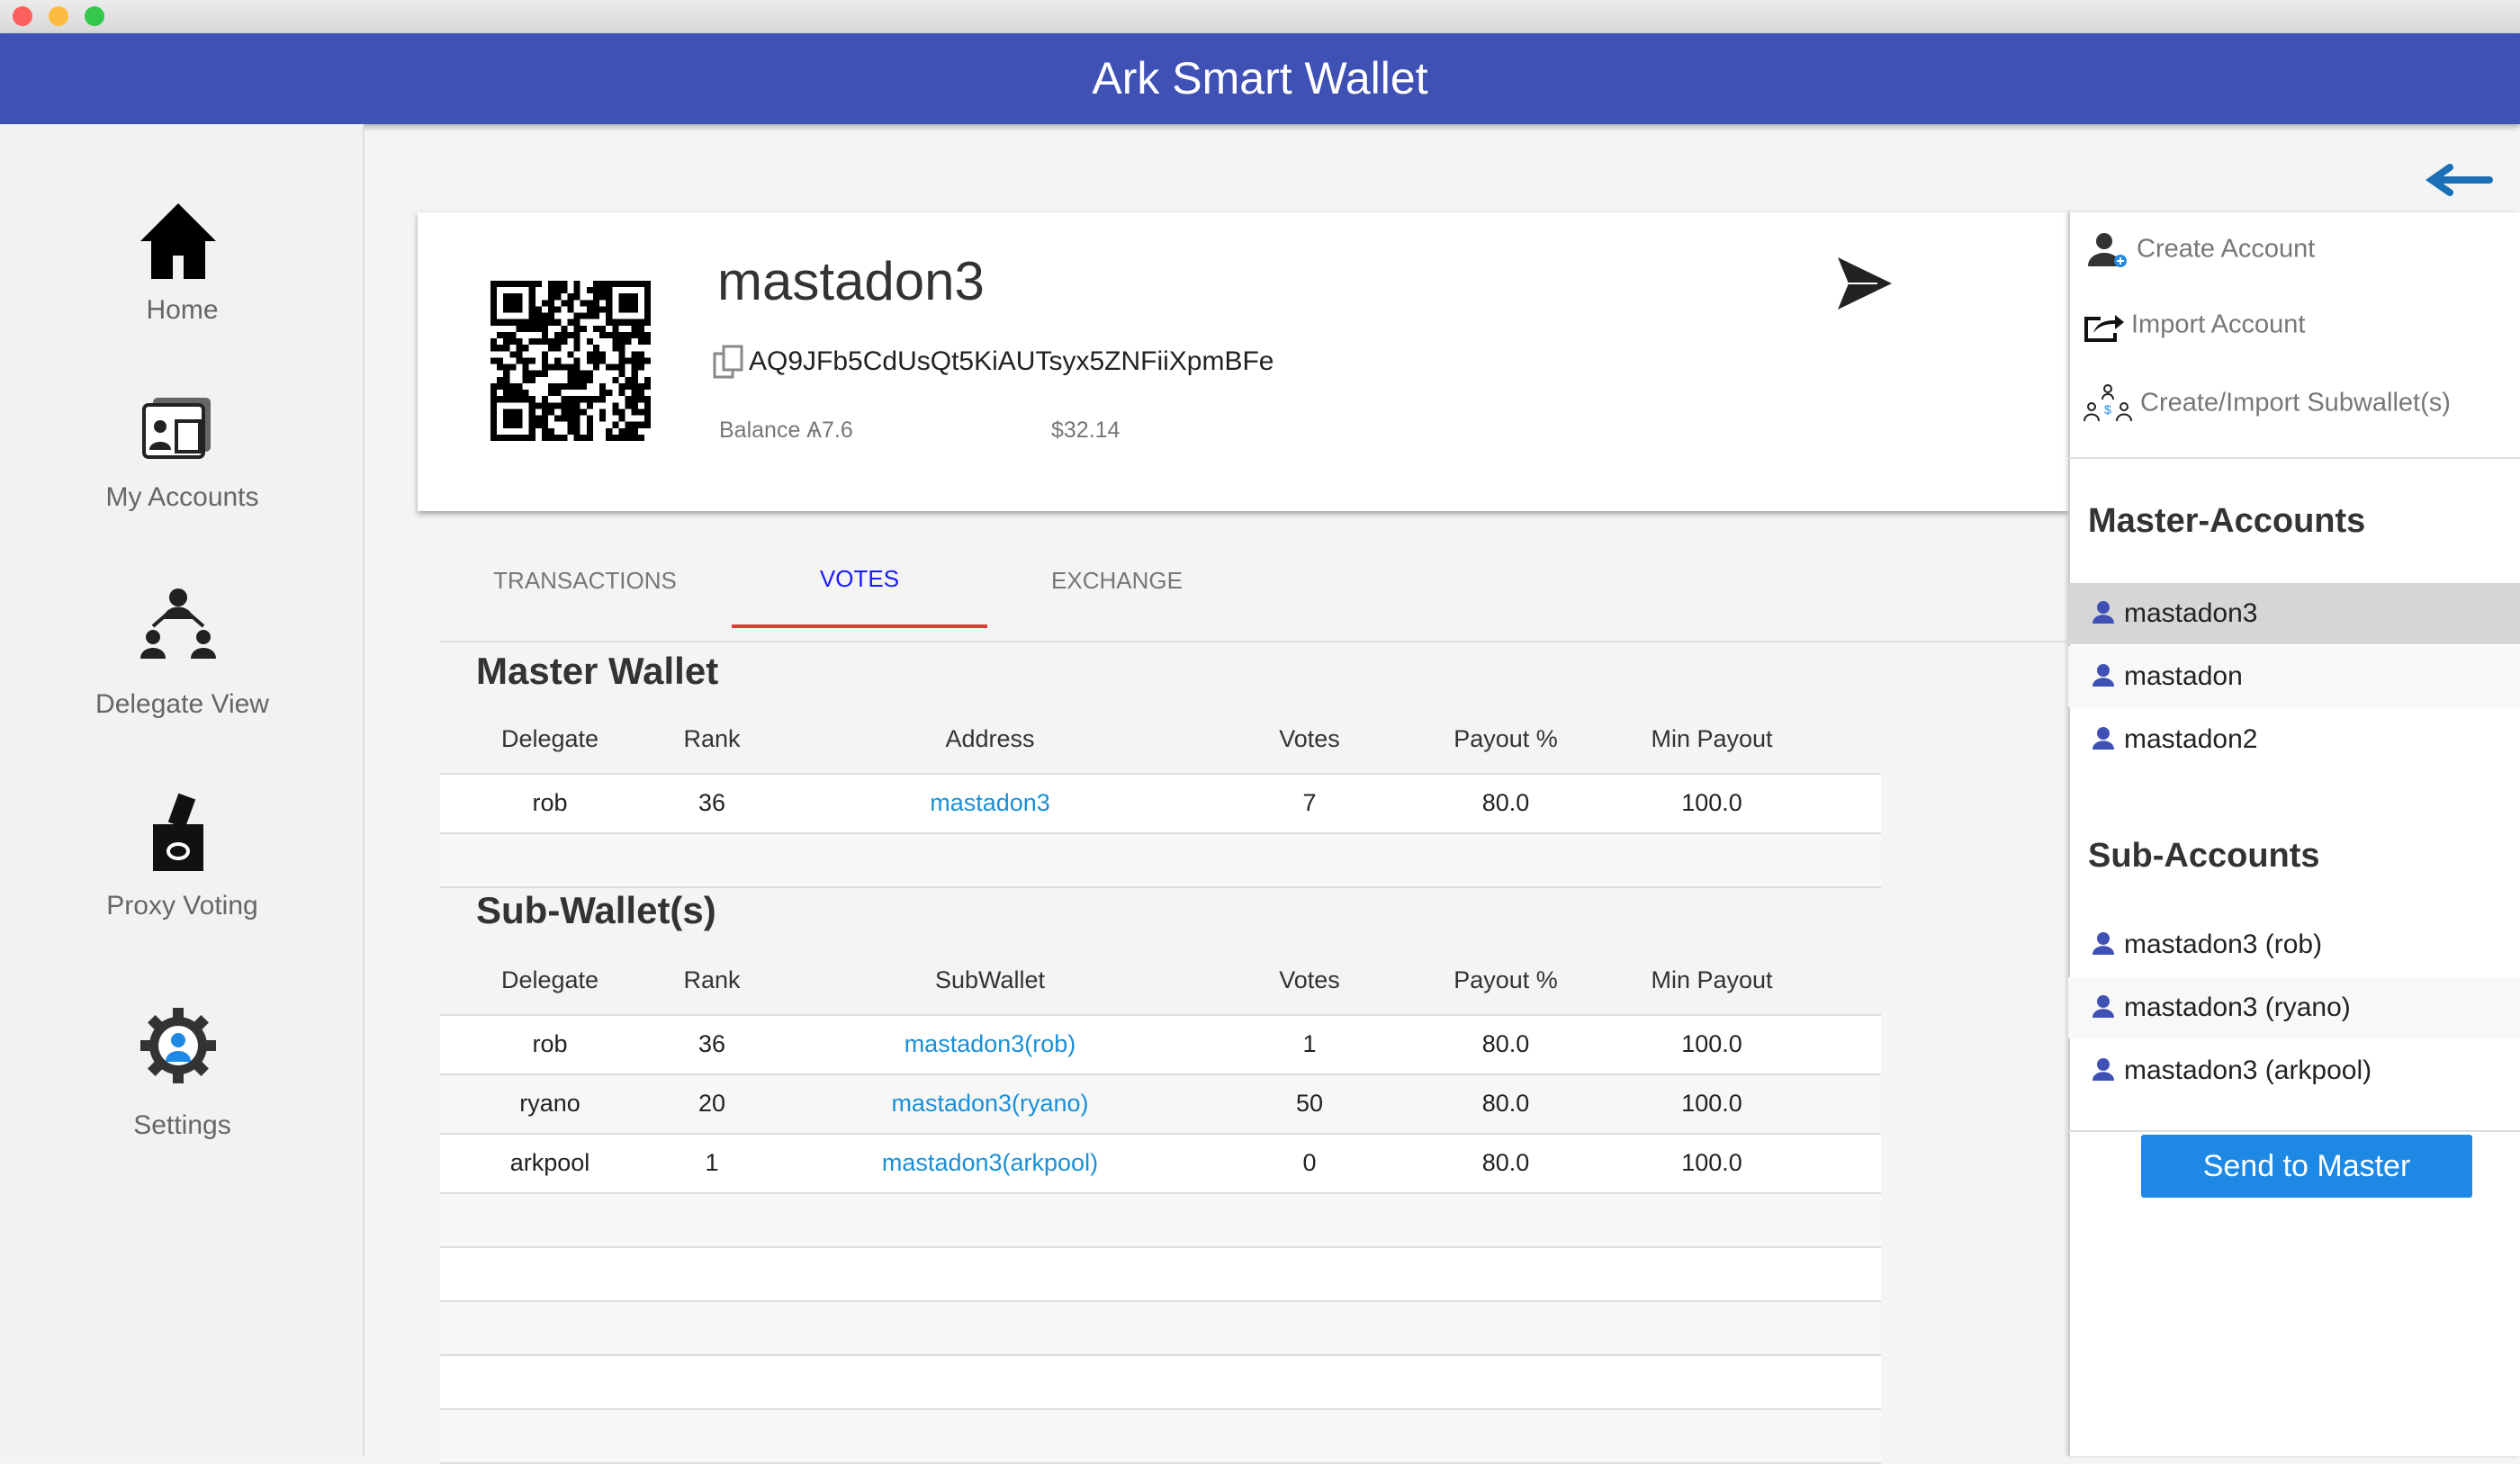  I want to click on column-header: SubWallet, so click(990, 980).